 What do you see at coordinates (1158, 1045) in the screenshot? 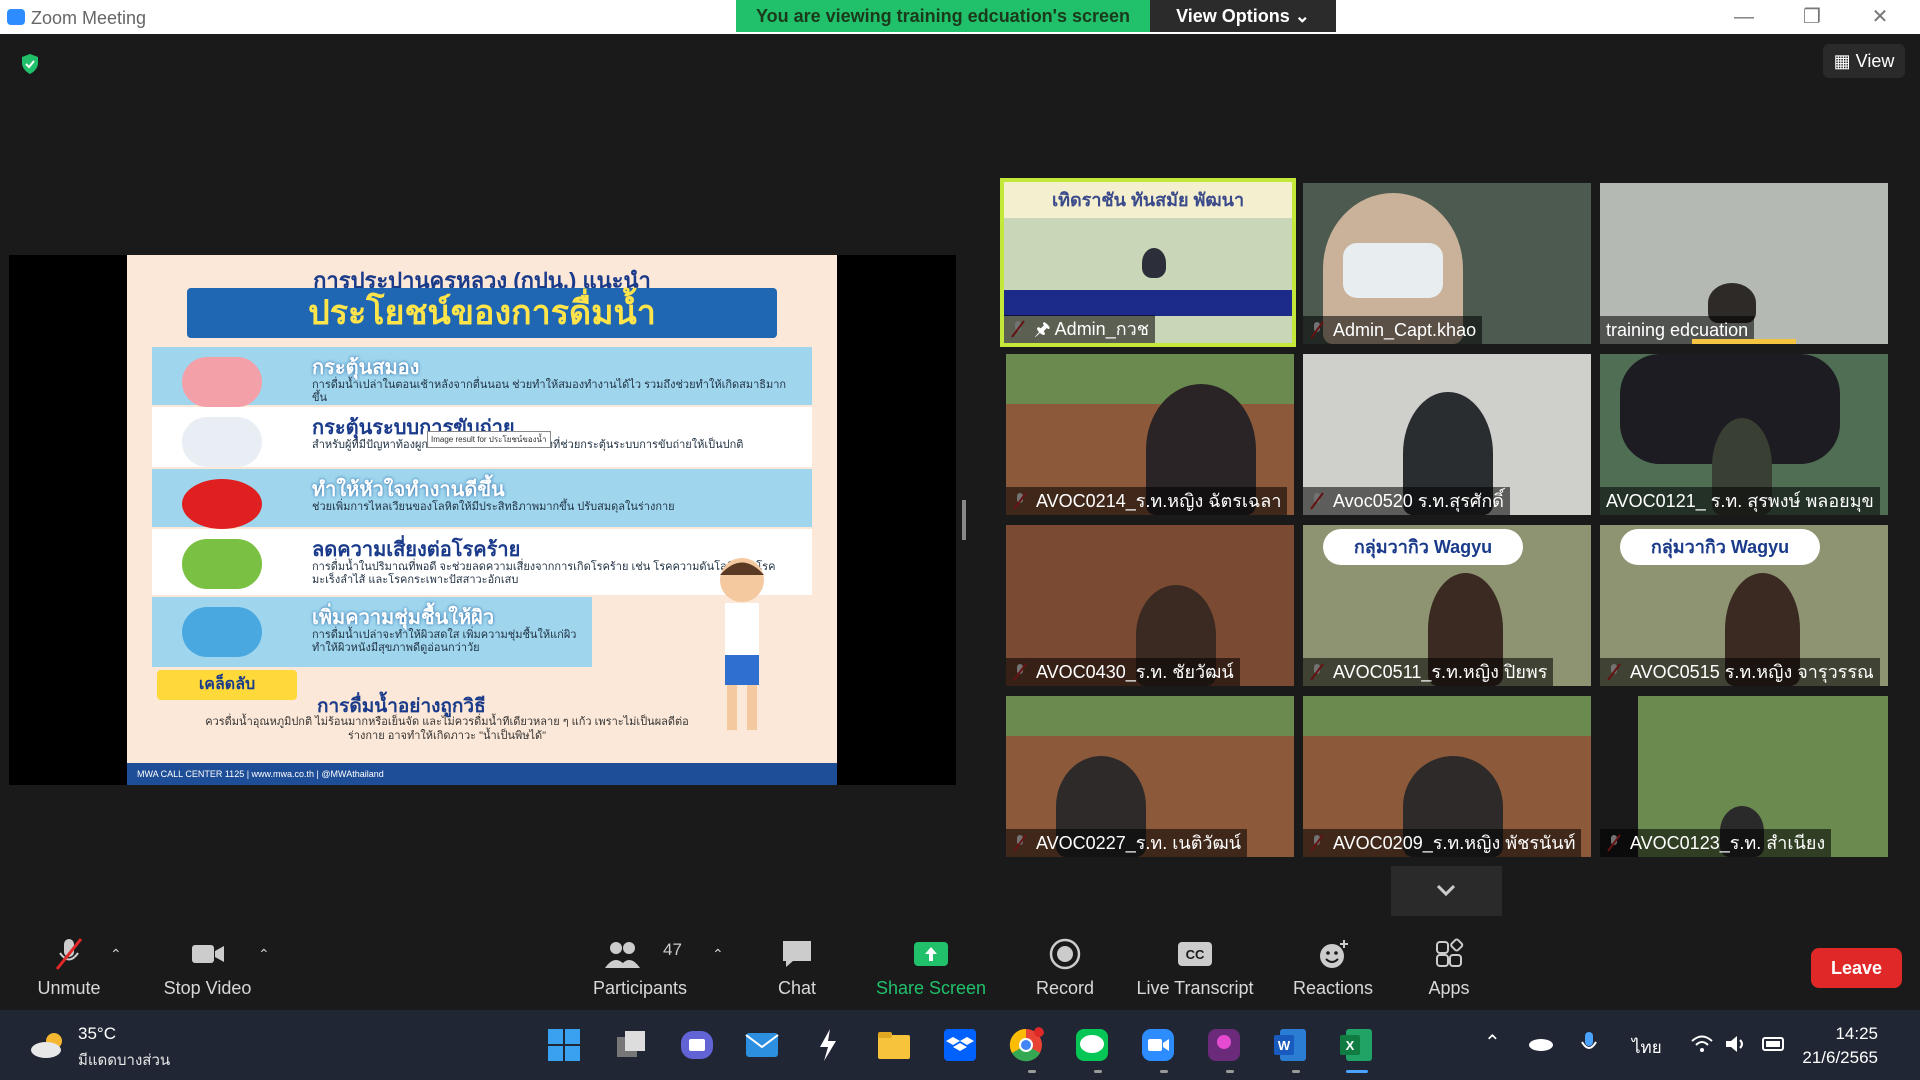
I see `zoom-icon` at bounding box center [1158, 1045].